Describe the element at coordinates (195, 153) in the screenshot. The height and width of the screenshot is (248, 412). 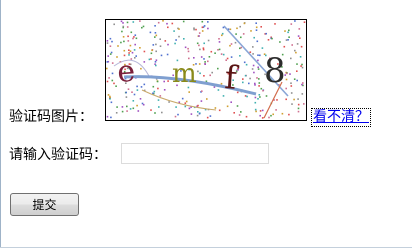
I see `captcha-input` at that location.